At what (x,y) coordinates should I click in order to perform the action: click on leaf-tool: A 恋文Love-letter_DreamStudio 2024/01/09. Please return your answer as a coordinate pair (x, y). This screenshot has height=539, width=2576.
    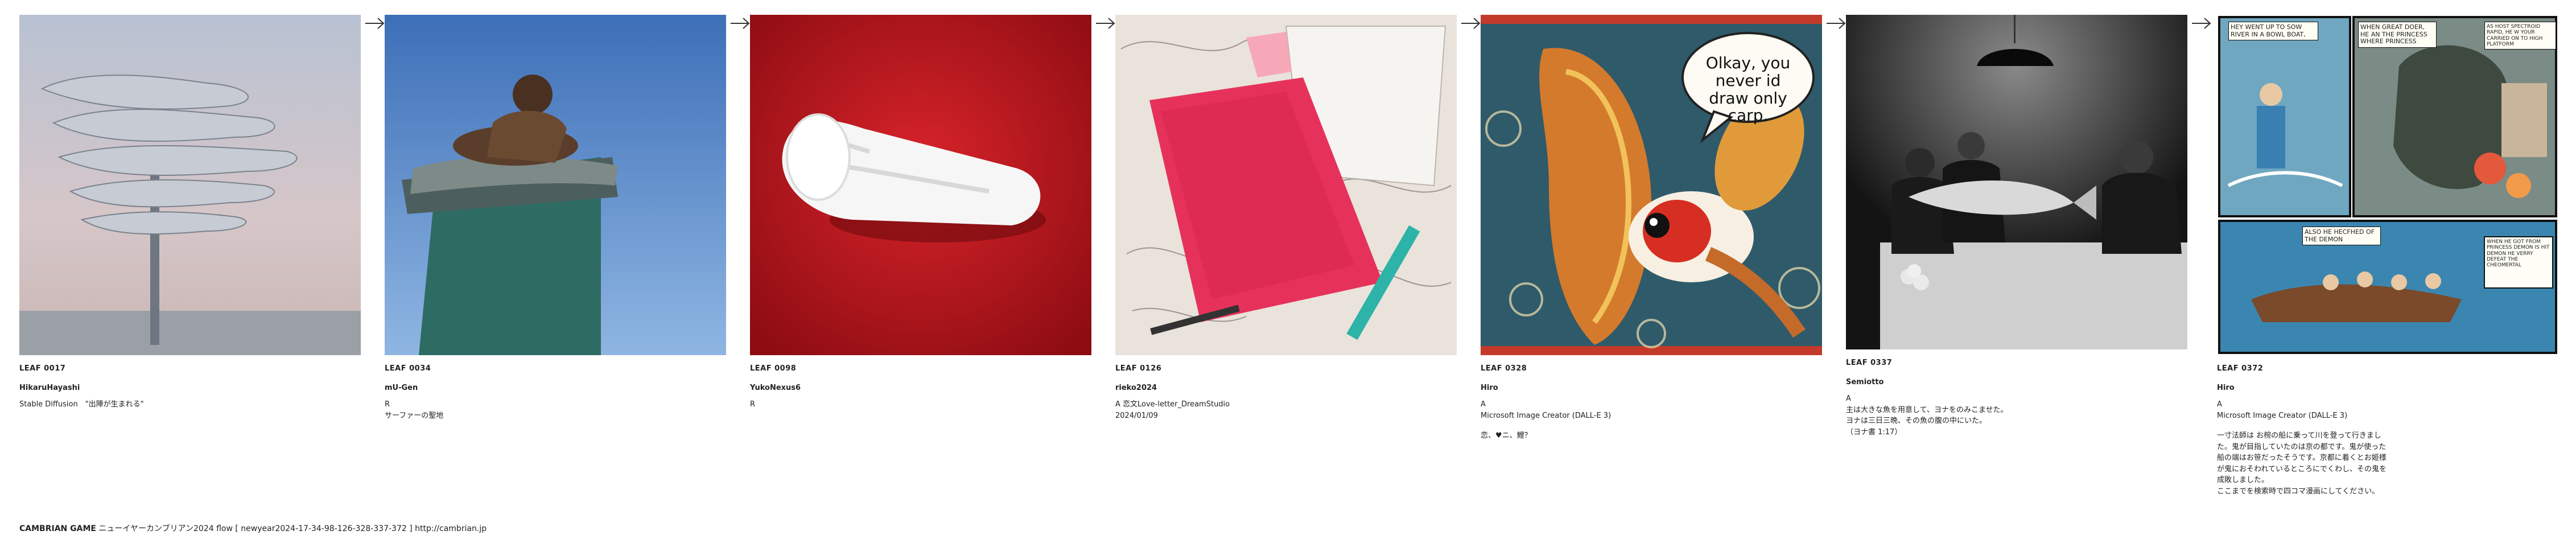
    Looking at the image, I should click on (1172, 410).